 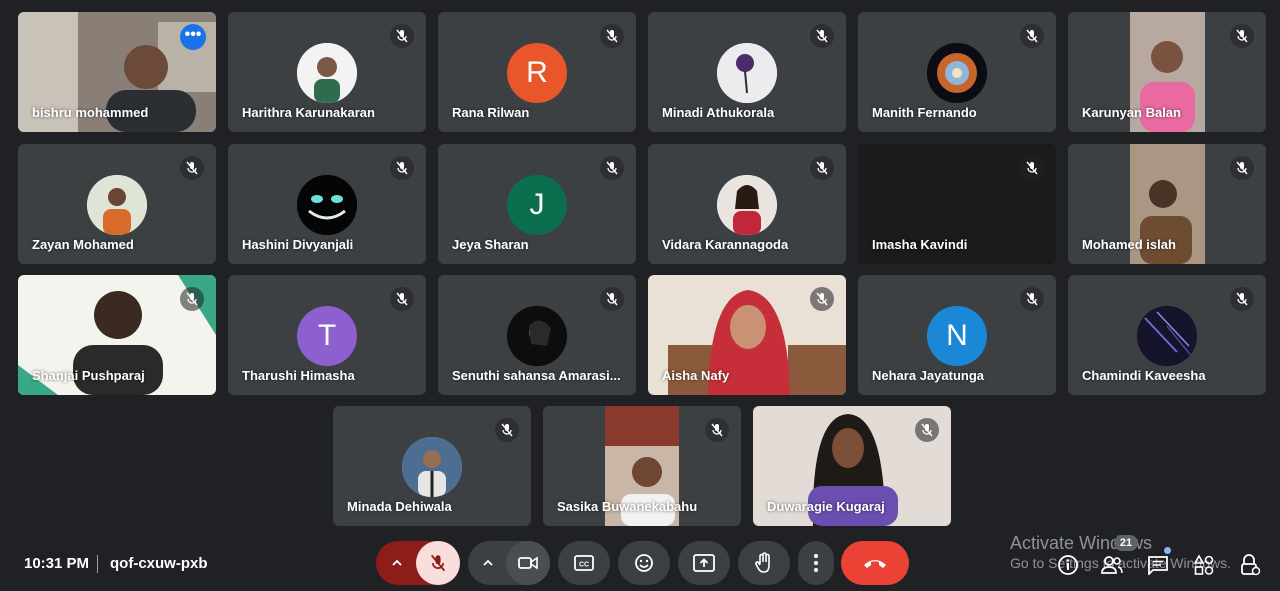 I want to click on participant-tile: T Tharushi Himasha, so click(x=327, y=335).